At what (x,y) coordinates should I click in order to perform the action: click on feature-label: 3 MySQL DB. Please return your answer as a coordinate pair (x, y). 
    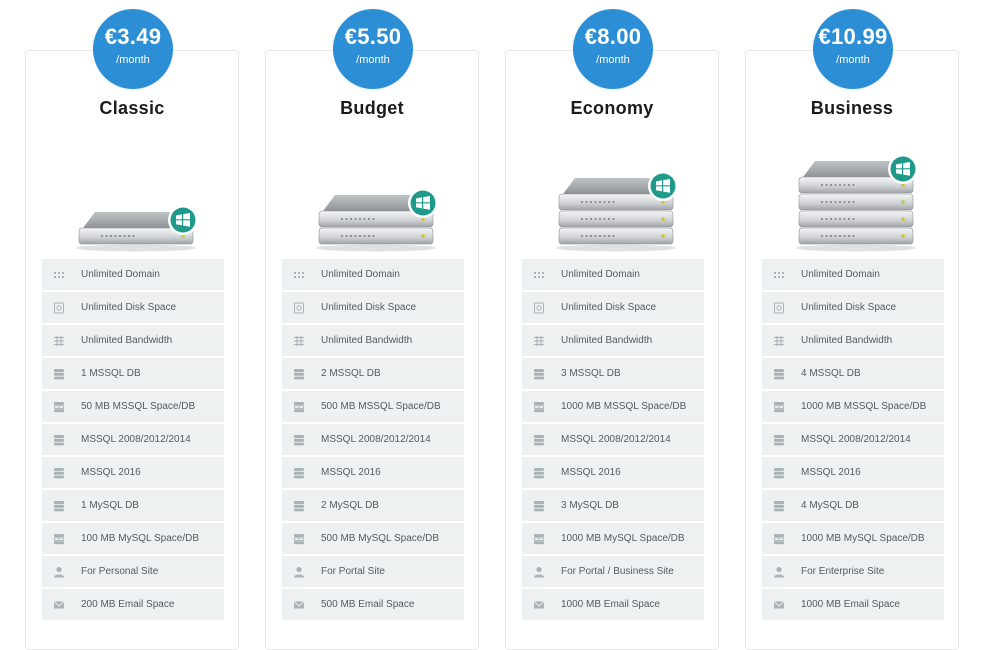
    Looking at the image, I should click on (590, 505).